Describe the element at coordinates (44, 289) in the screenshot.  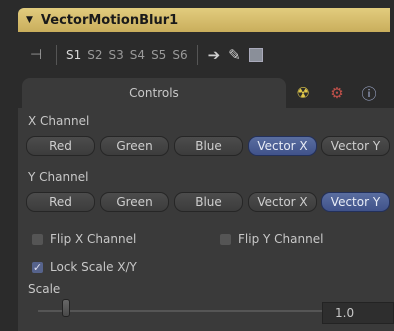
I see `scale-label: Scale` at that location.